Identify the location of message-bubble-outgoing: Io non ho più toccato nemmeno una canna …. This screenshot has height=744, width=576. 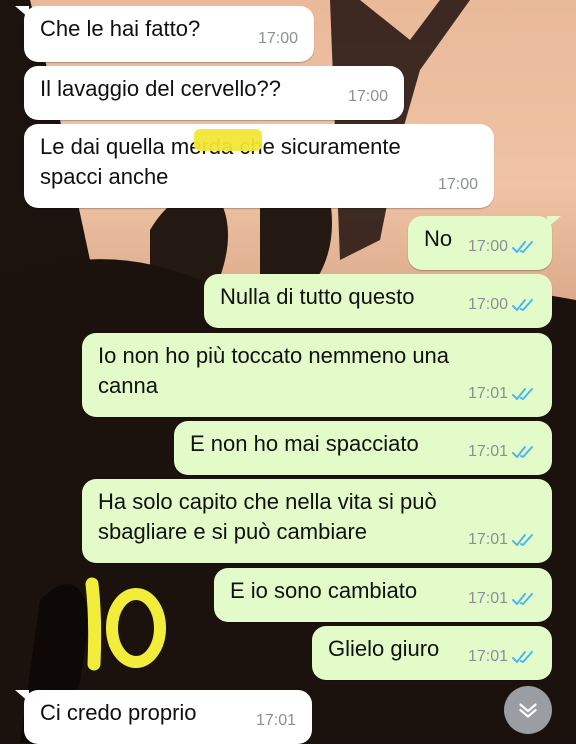
(317, 375).